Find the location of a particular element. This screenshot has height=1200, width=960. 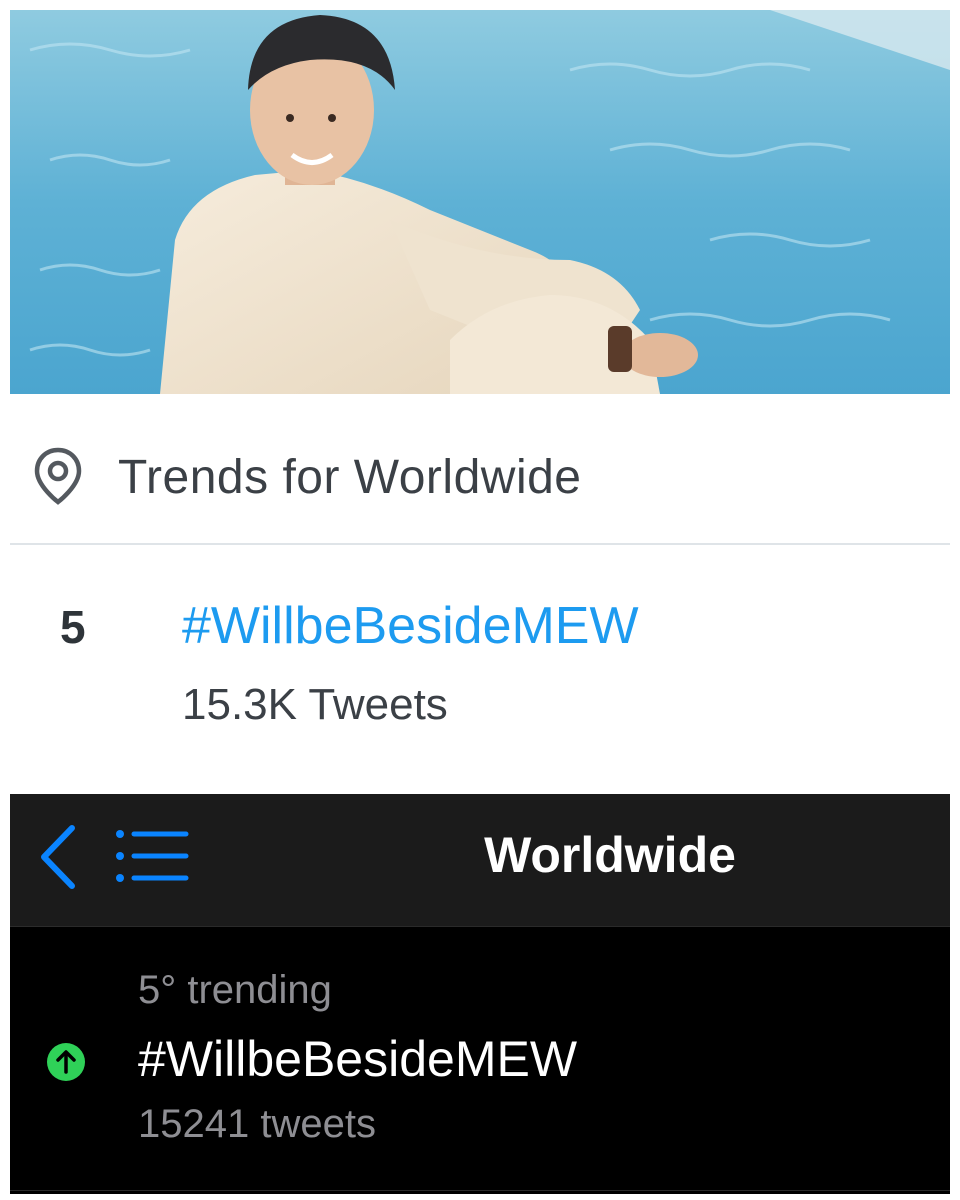

trend-rank: 5 is located at coordinates (73, 627).